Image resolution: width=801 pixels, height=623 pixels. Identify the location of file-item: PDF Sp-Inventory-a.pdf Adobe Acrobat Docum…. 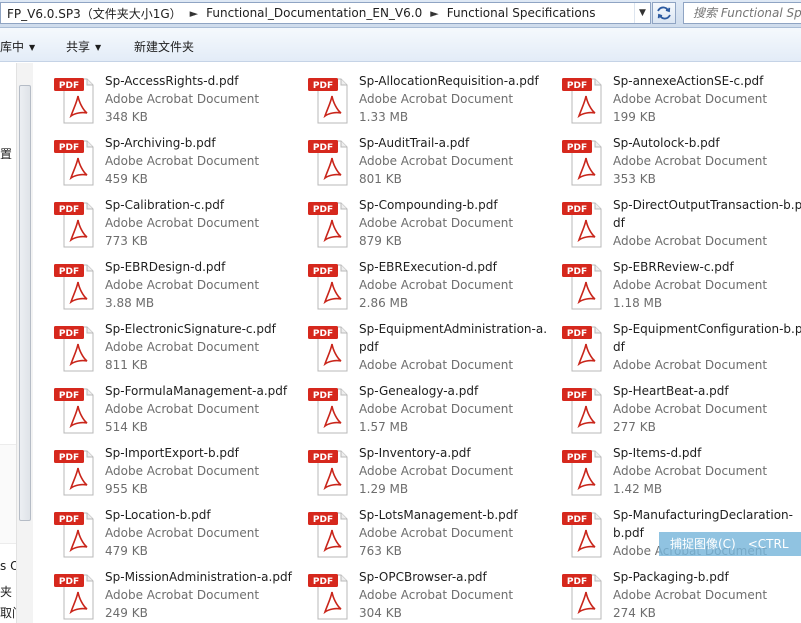
(432, 474).